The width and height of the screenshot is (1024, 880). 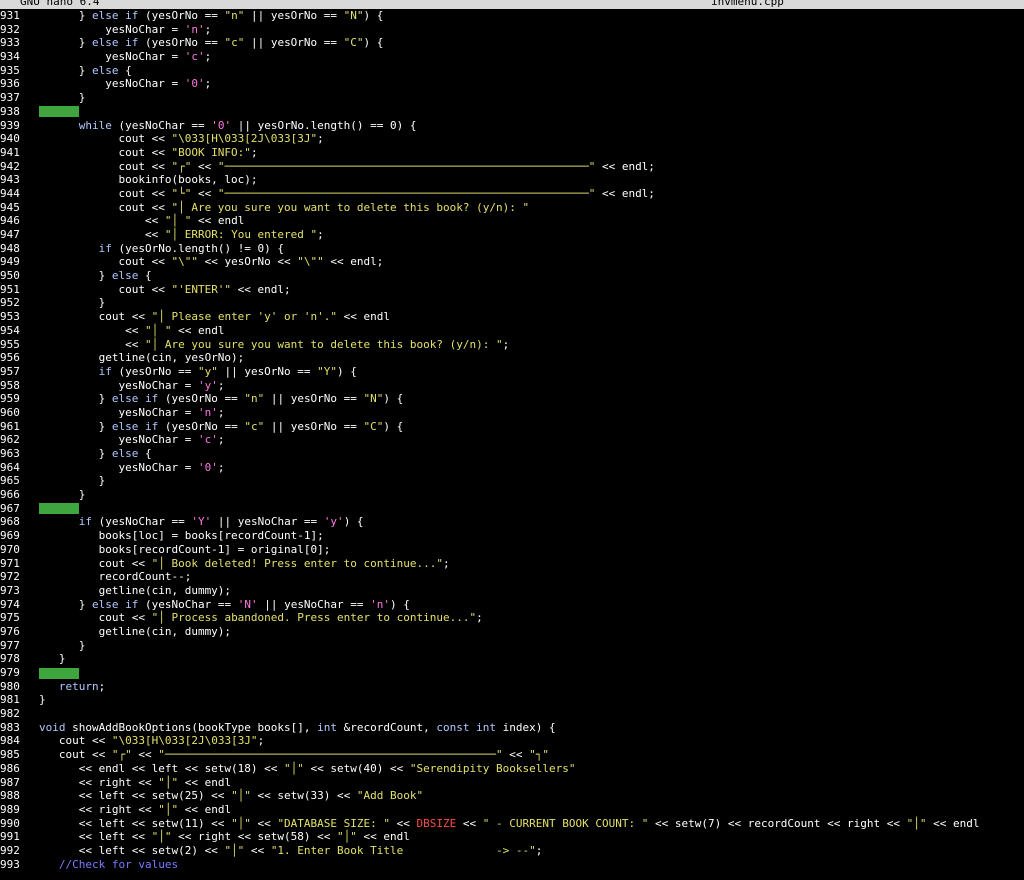 What do you see at coordinates (10, 618) in the screenshot?
I see `line-number: 975` at bounding box center [10, 618].